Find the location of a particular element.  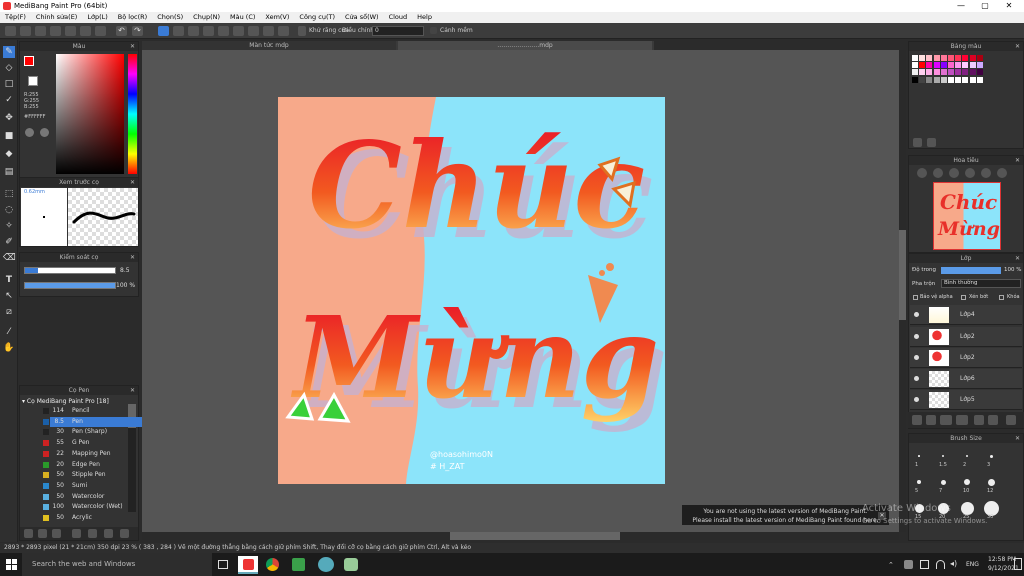

medibang-taskbar-icon is located at coordinates (248, 565).